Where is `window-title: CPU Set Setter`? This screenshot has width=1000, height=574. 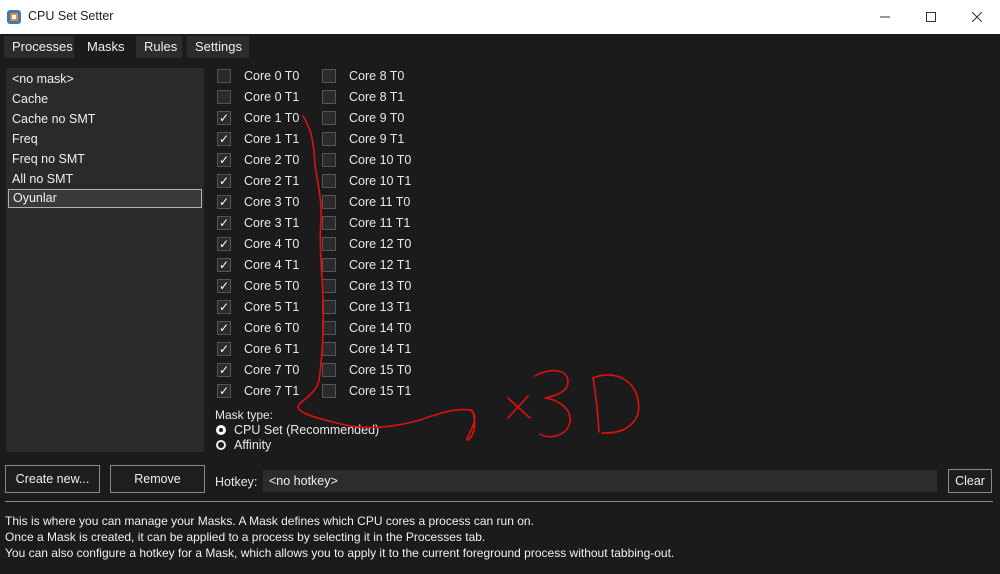 window-title: CPU Set Setter is located at coordinates (71, 16).